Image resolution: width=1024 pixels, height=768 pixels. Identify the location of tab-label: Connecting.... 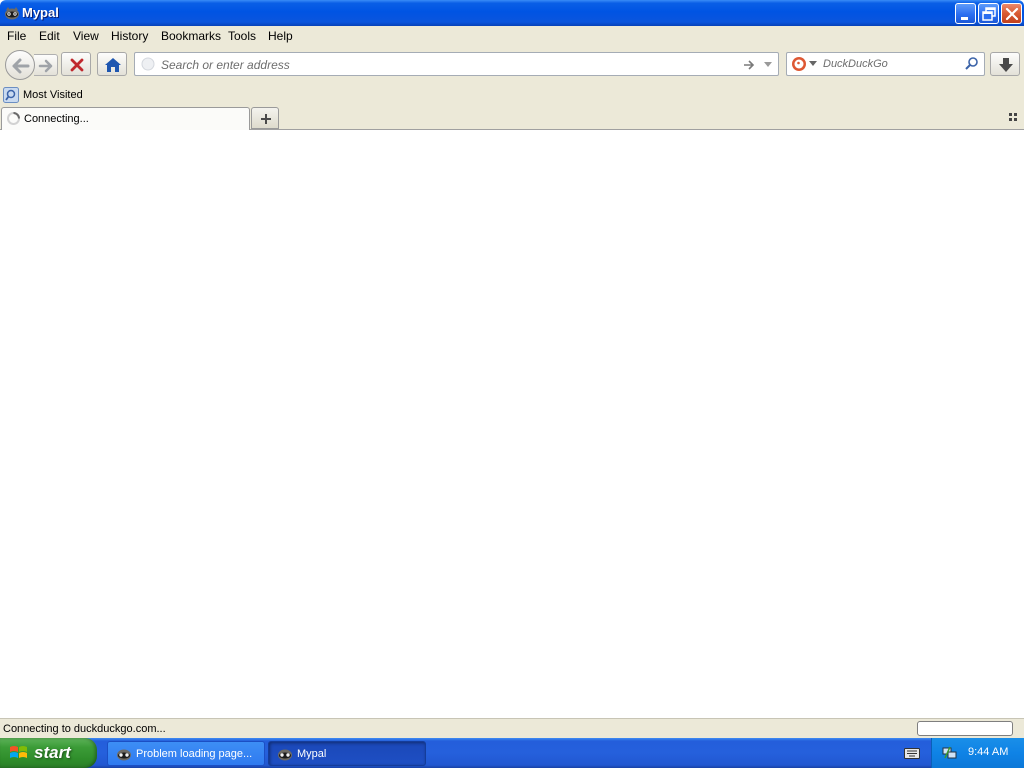
(56, 119).